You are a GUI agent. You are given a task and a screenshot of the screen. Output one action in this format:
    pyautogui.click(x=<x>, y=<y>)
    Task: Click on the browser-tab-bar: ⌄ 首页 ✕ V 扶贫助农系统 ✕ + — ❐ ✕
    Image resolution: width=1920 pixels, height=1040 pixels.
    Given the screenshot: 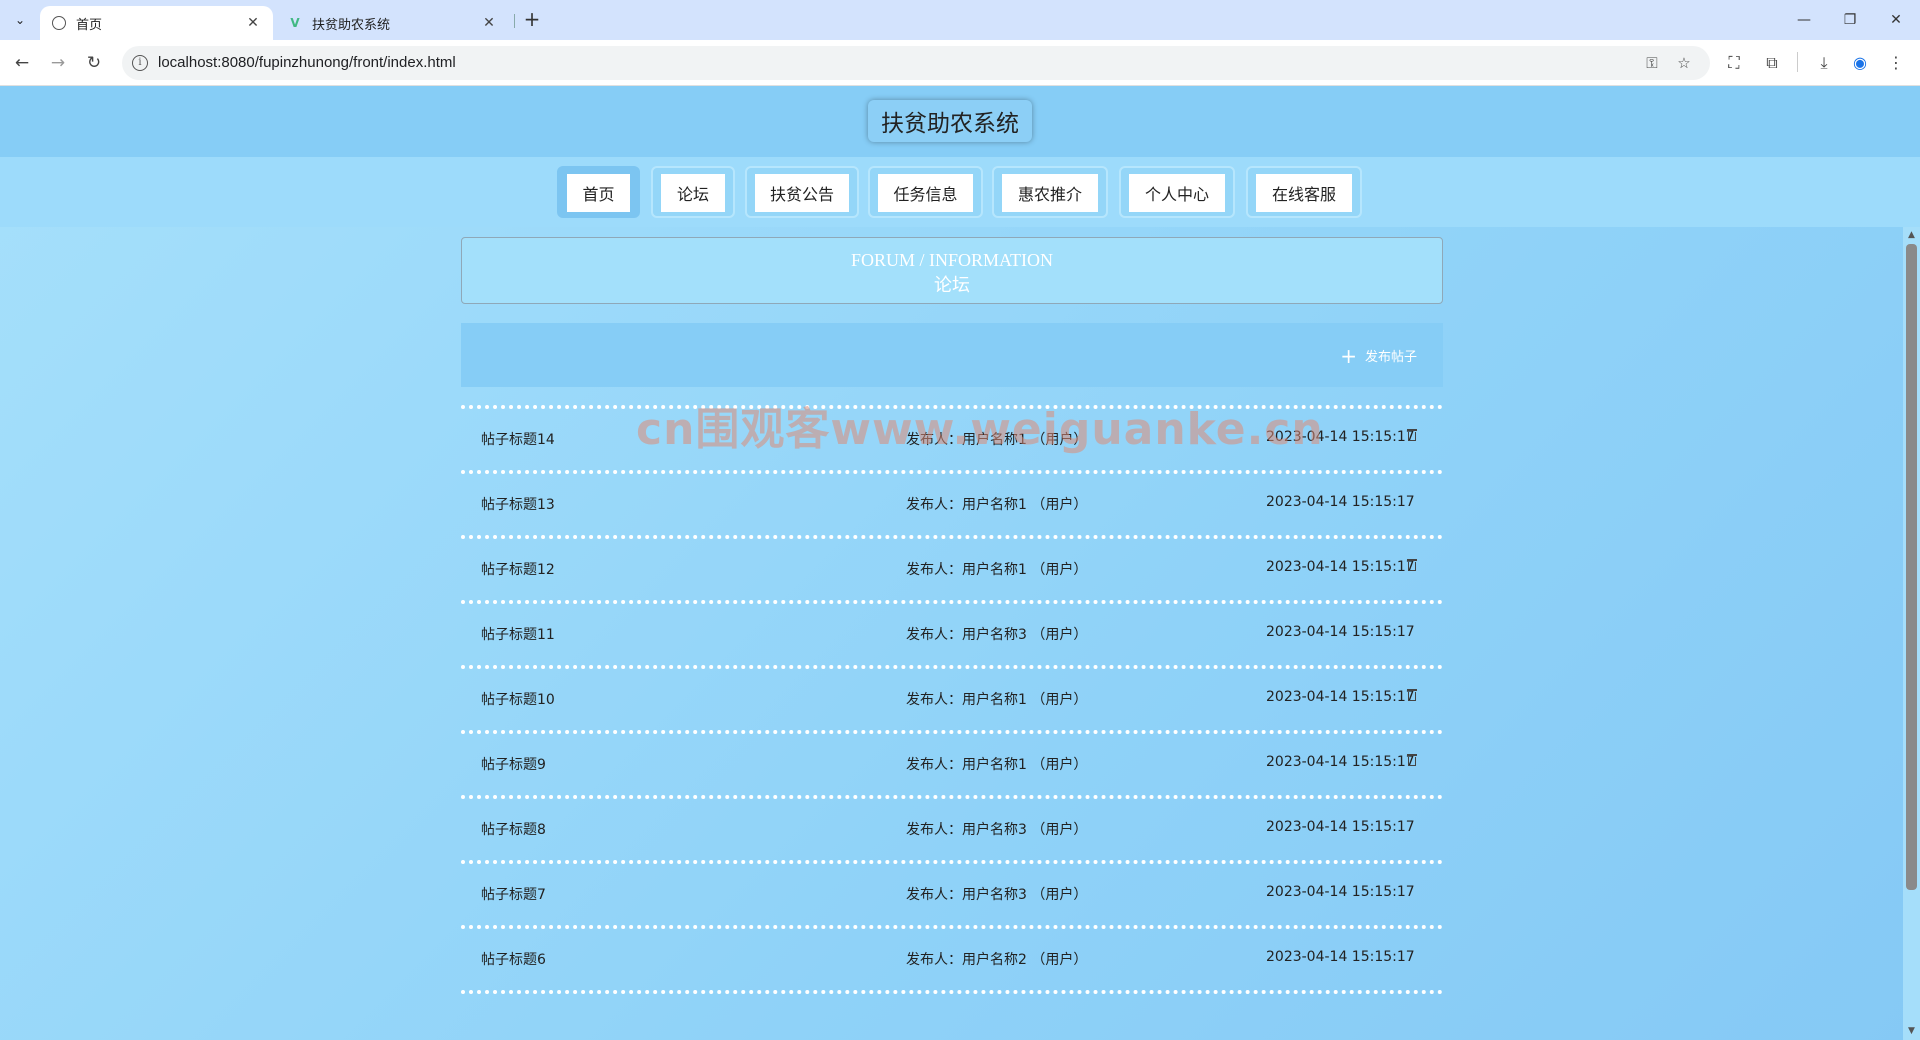 What is the action you would take?
    pyautogui.click(x=960, y=20)
    